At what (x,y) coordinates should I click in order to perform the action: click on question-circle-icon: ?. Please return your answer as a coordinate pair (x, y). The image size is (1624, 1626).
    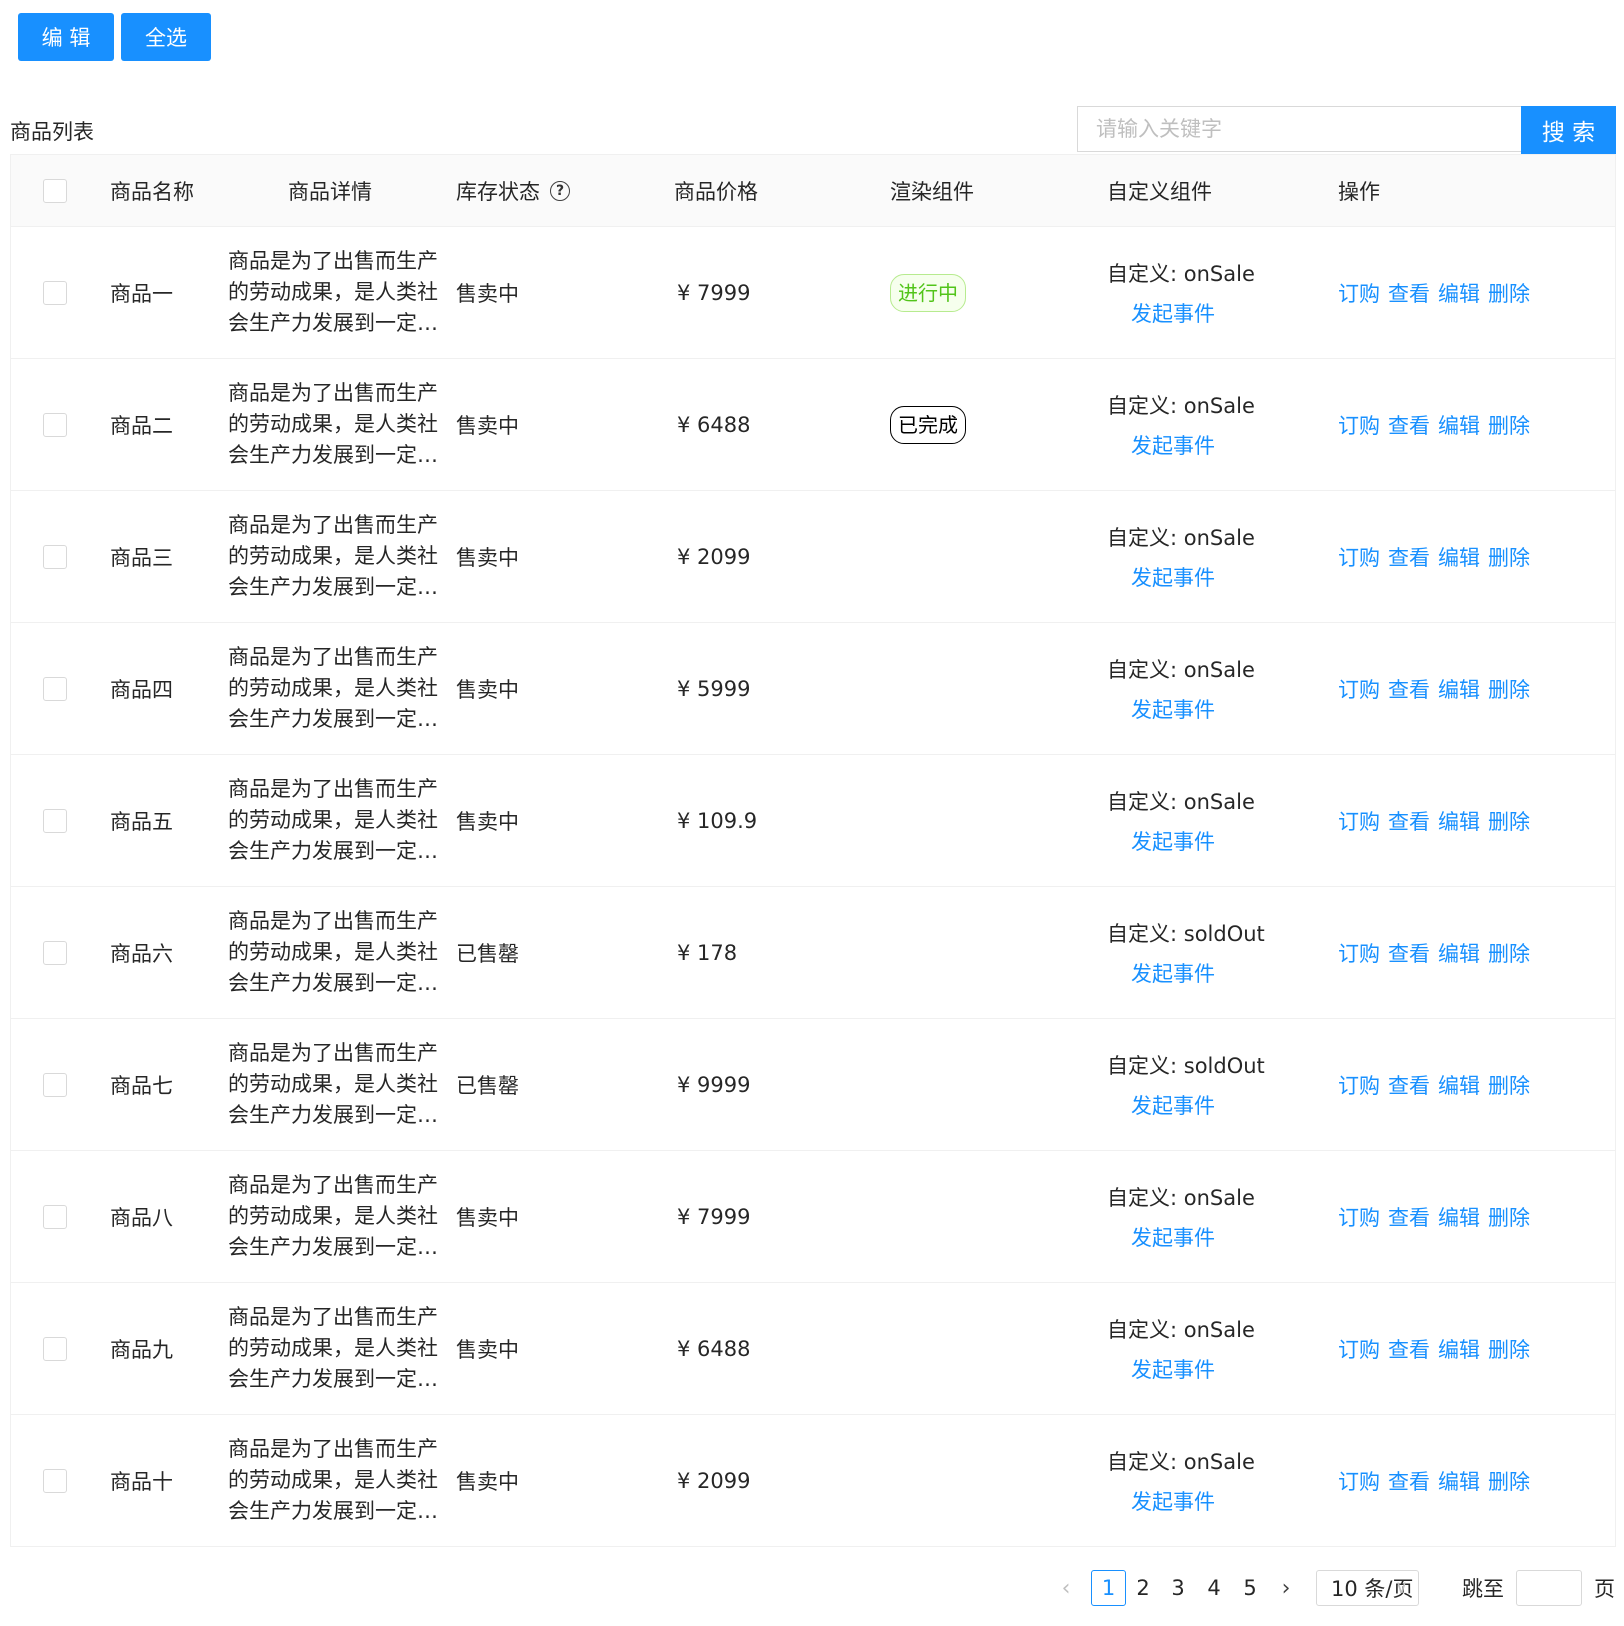
    Looking at the image, I should click on (560, 190).